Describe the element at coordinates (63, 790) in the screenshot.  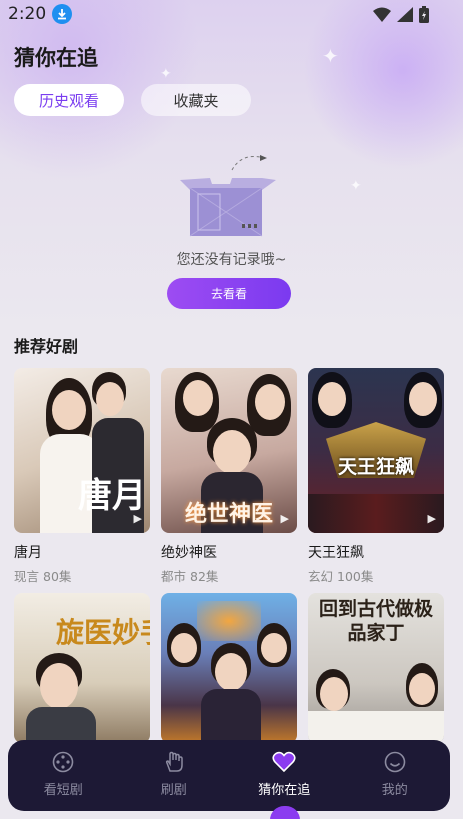
I see `tab-label: 看短剧` at that location.